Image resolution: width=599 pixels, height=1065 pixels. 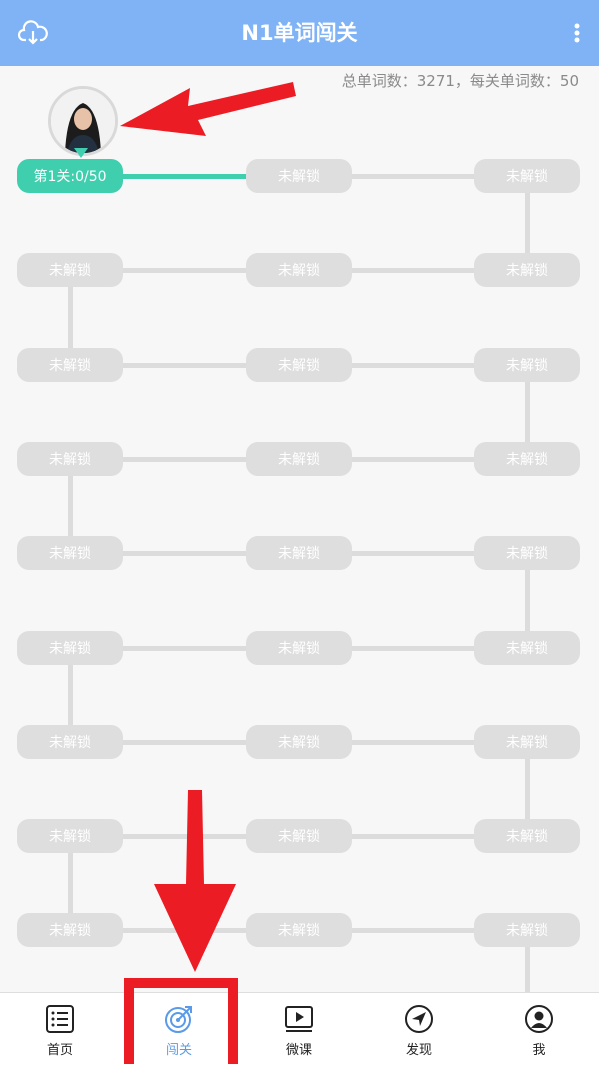 I want to click on nav-label: 我, so click(x=539, y=1050).